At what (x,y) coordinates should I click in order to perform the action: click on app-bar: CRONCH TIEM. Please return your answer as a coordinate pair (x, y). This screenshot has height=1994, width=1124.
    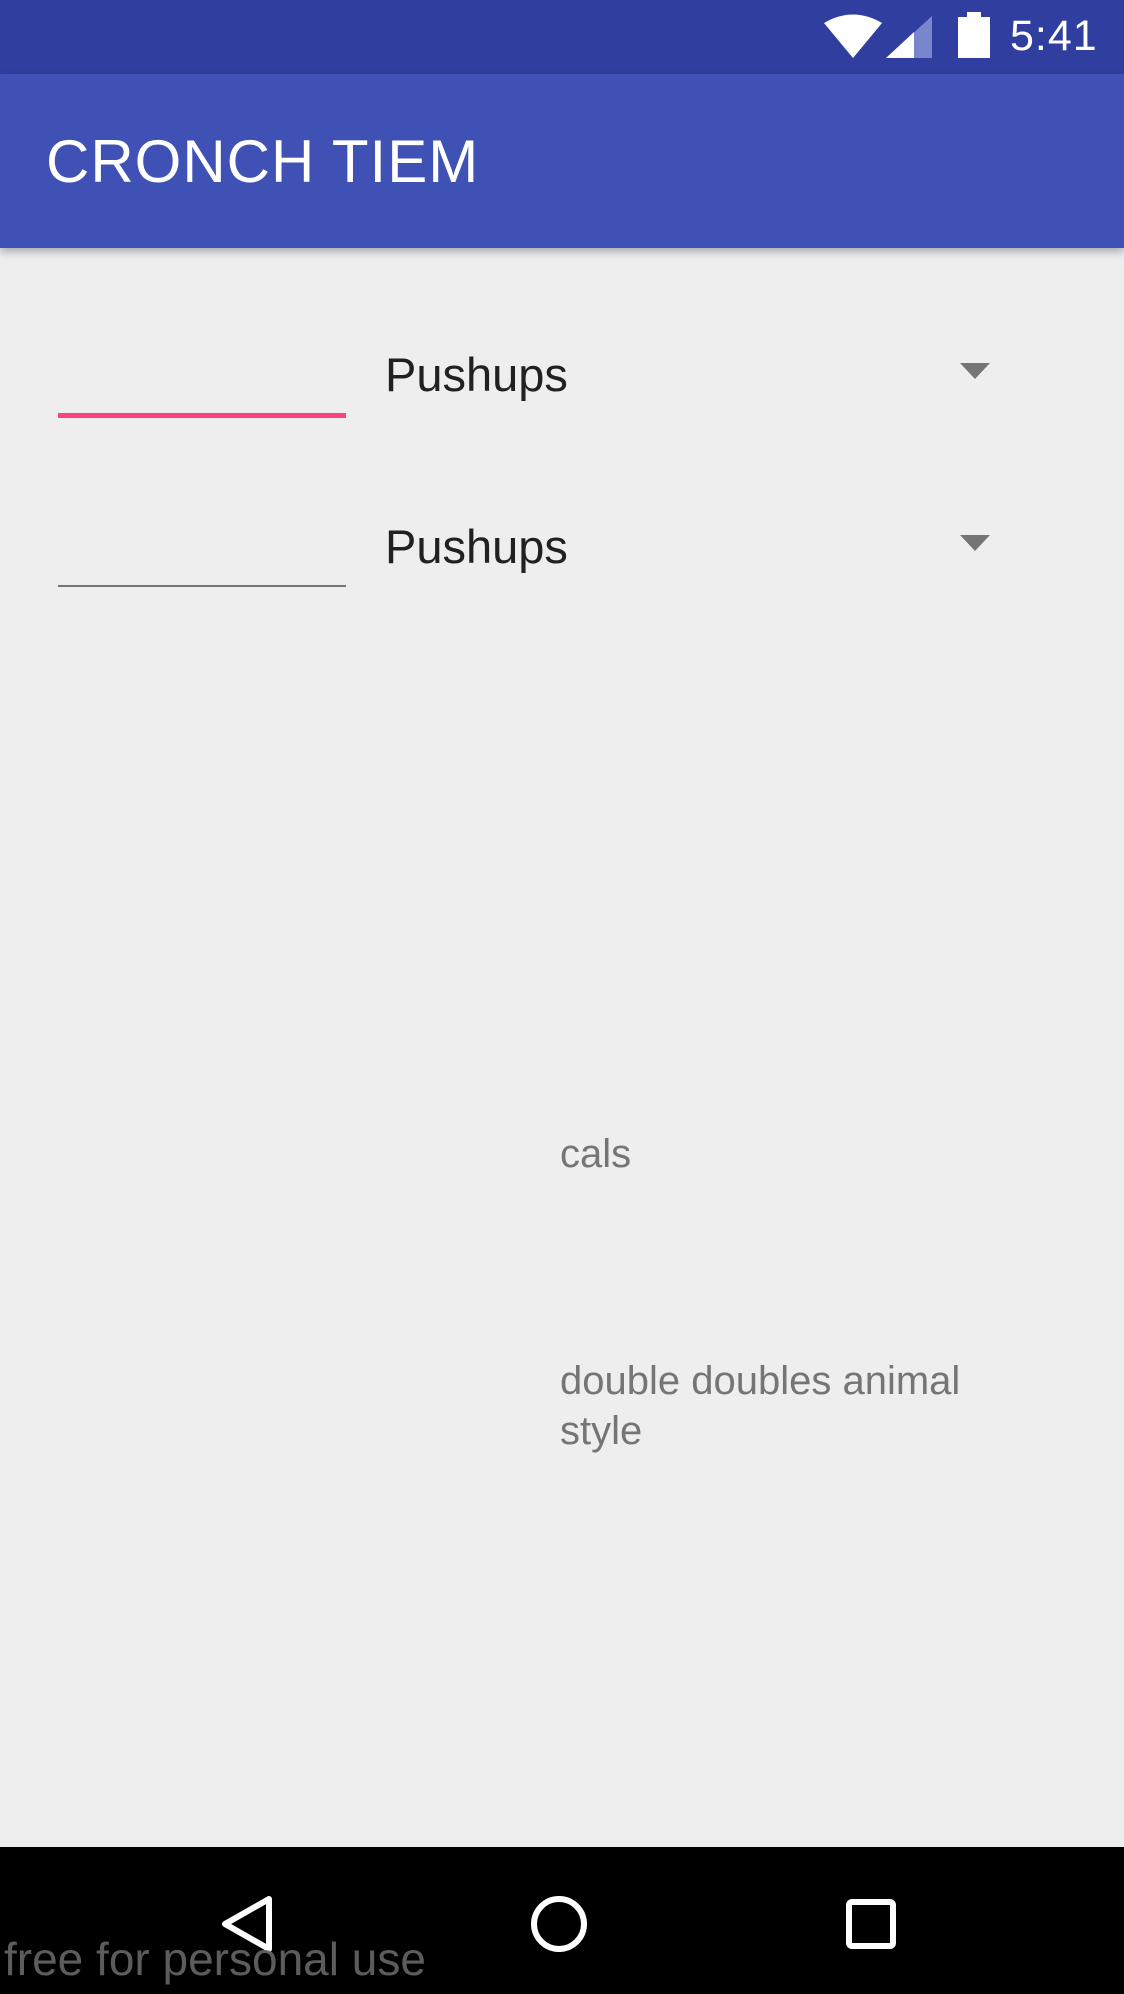
    Looking at the image, I should click on (562, 161).